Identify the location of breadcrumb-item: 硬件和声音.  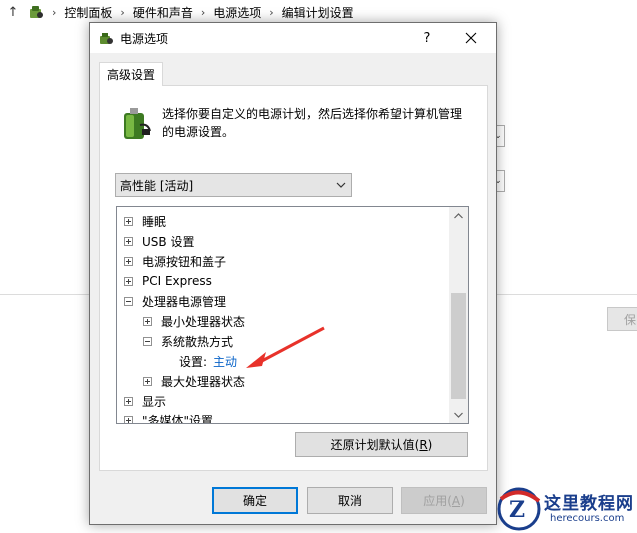
(163, 12).